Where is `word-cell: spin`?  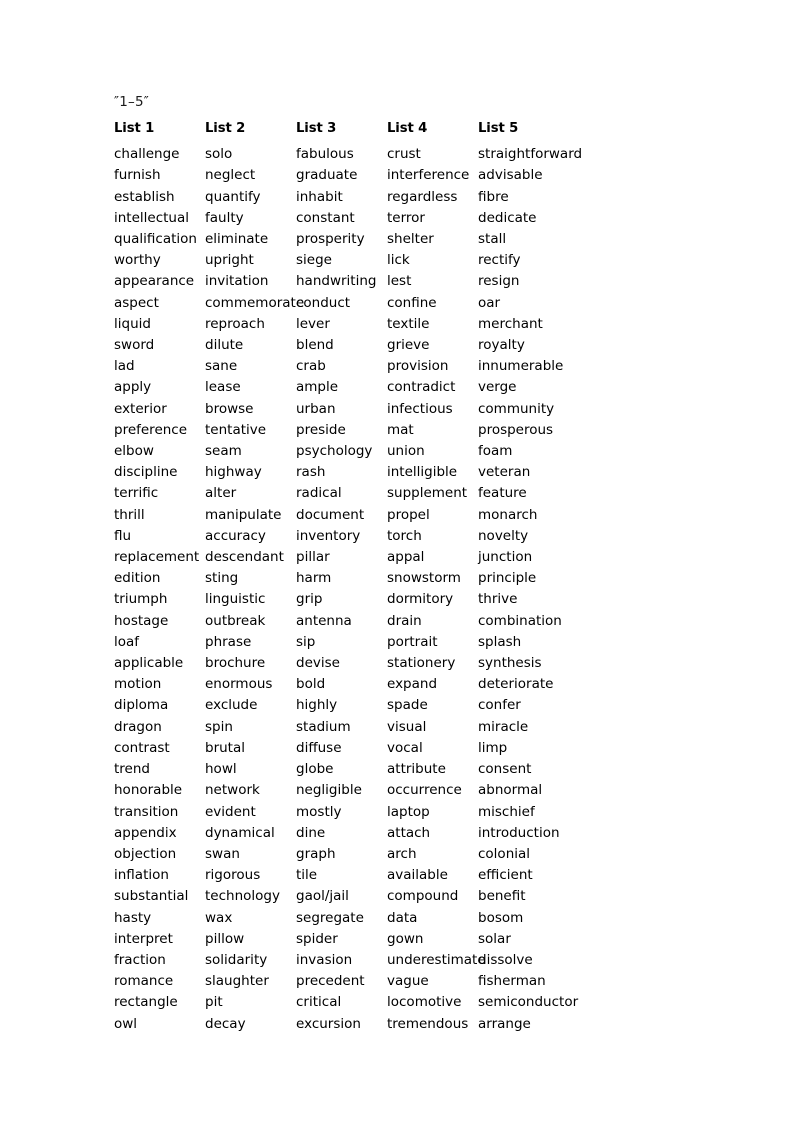 word-cell: spin is located at coordinates (250, 727).